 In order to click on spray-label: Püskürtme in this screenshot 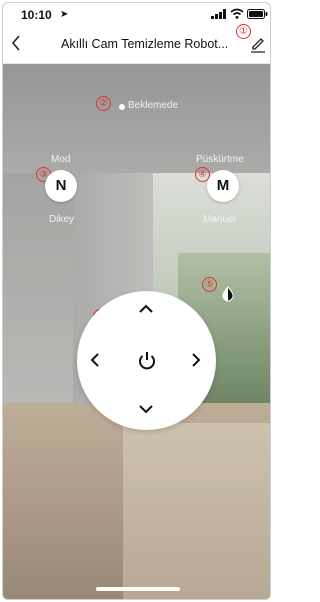, I will do `click(220, 159)`.